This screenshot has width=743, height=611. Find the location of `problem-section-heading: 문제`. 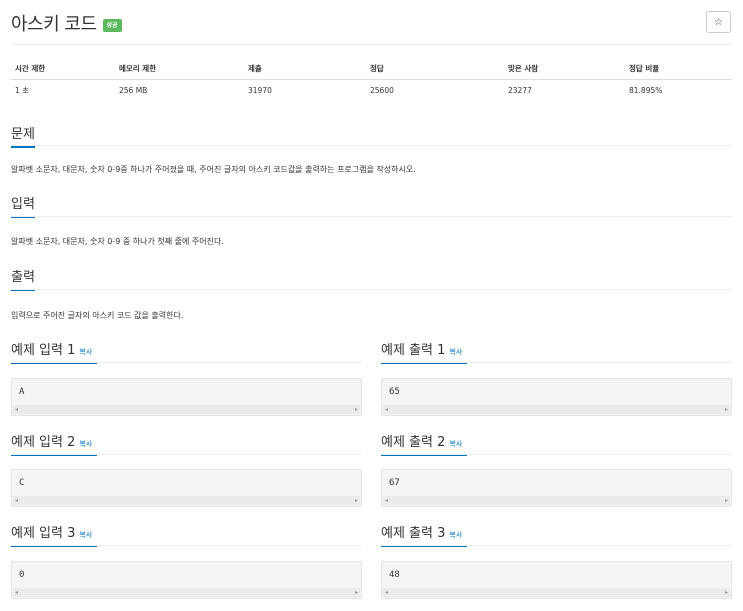

problem-section-heading: 문제 is located at coordinates (23, 135).